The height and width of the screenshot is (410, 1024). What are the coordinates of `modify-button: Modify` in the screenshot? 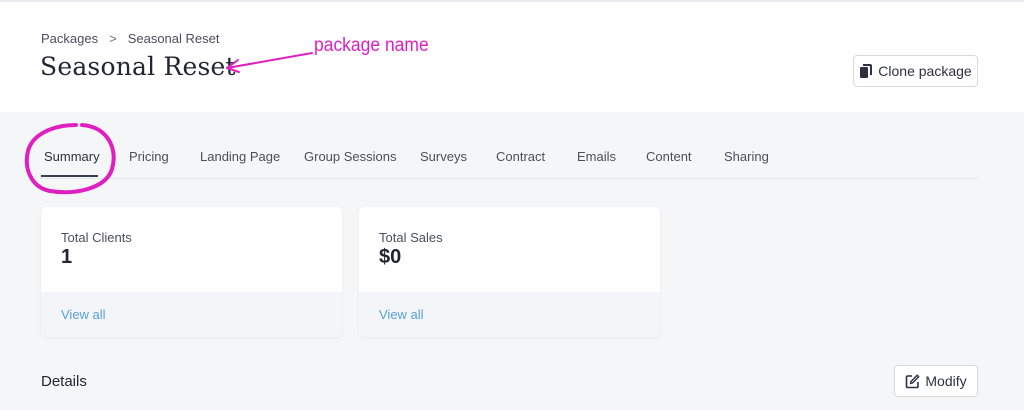 It's located at (936, 381).